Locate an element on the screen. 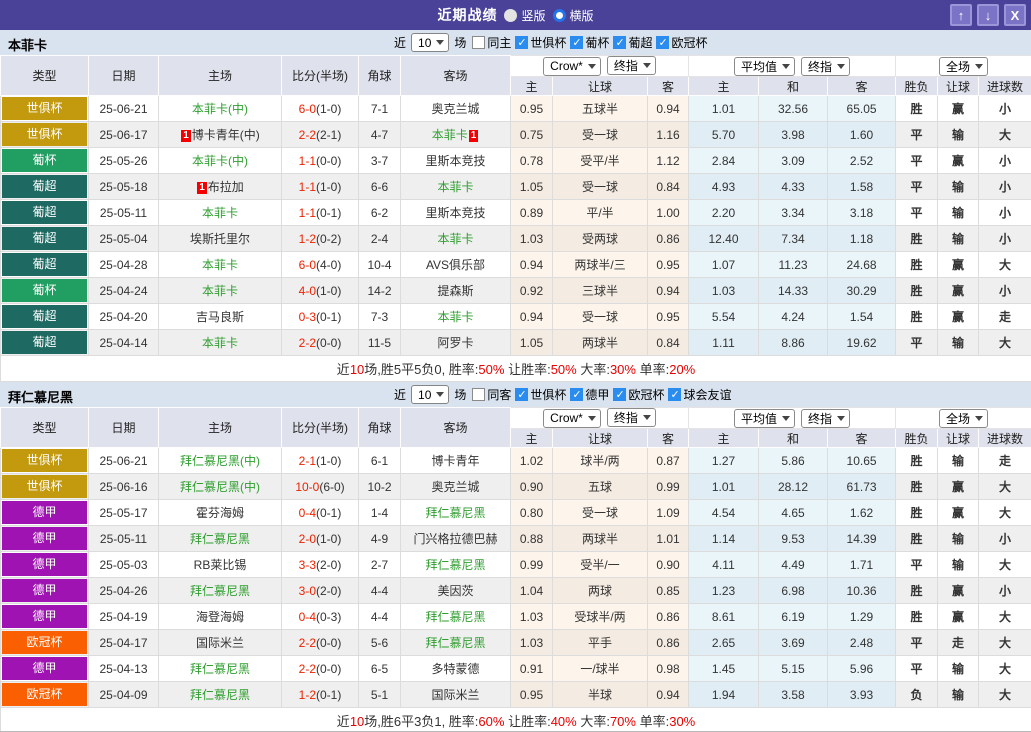 This screenshot has height=732, width=1031. league-badge: 德甲 is located at coordinates (44, 590).